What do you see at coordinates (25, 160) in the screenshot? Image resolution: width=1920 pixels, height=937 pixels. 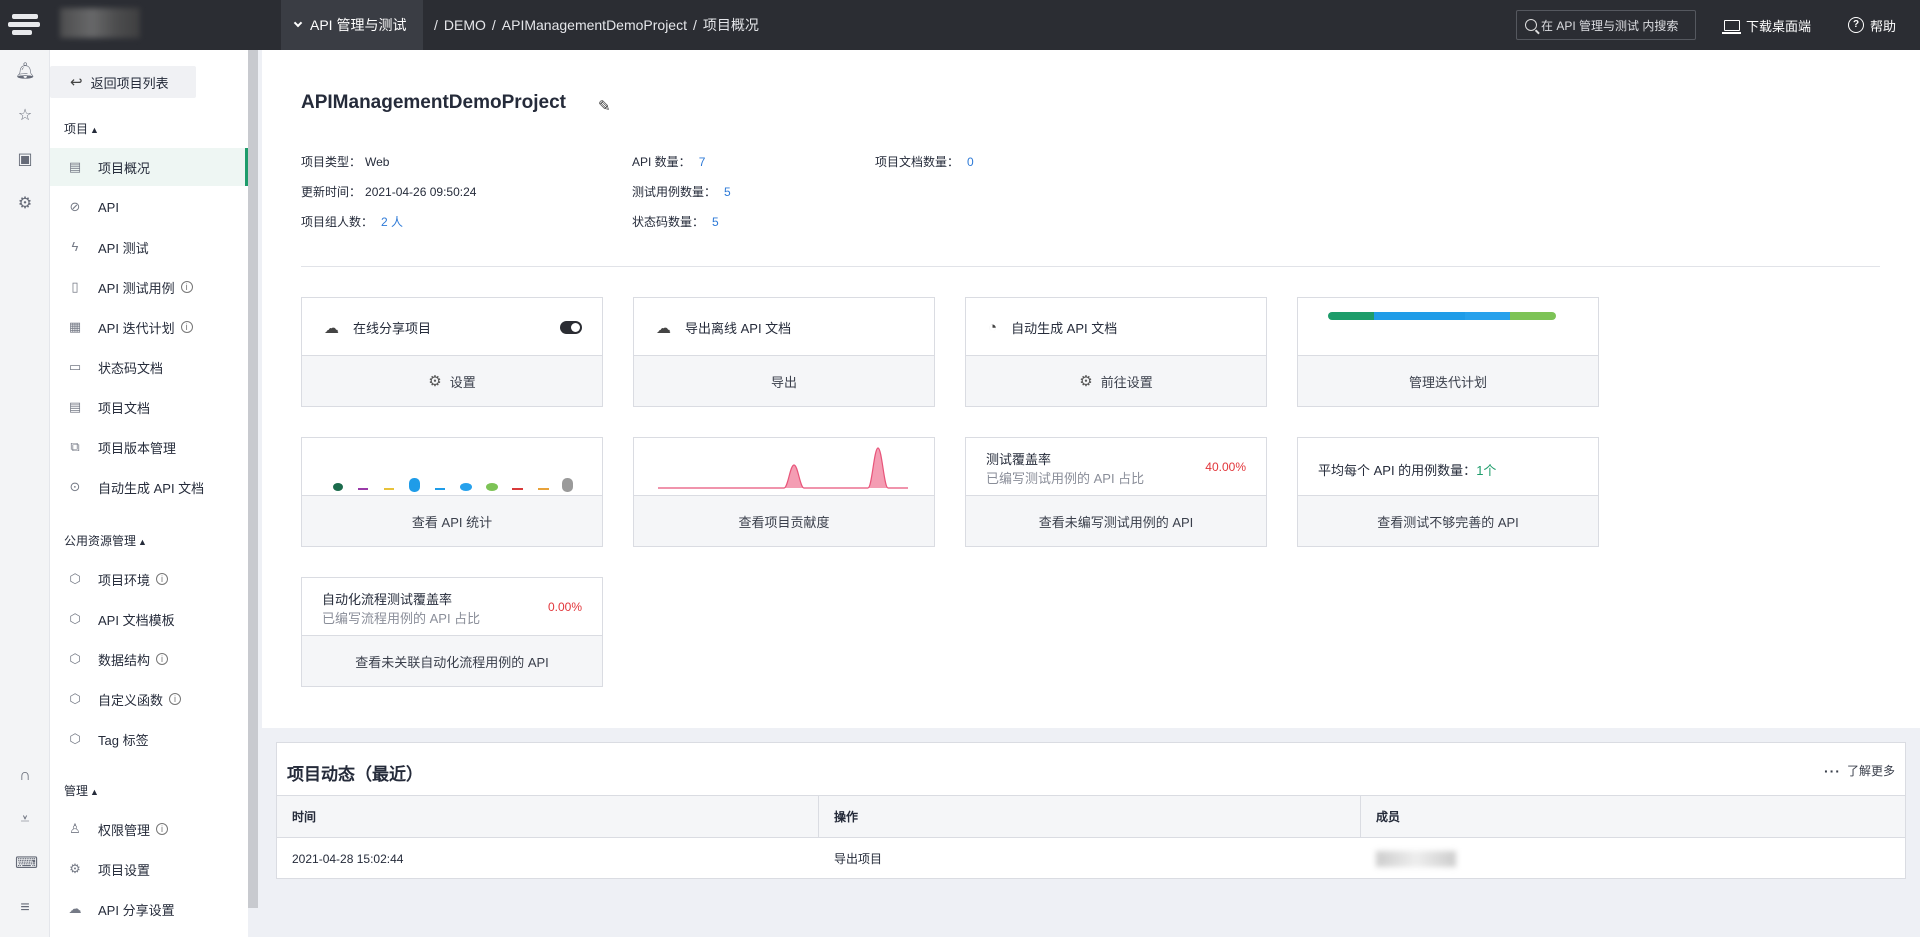 I see `box-icon: ▣` at bounding box center [25, 160].